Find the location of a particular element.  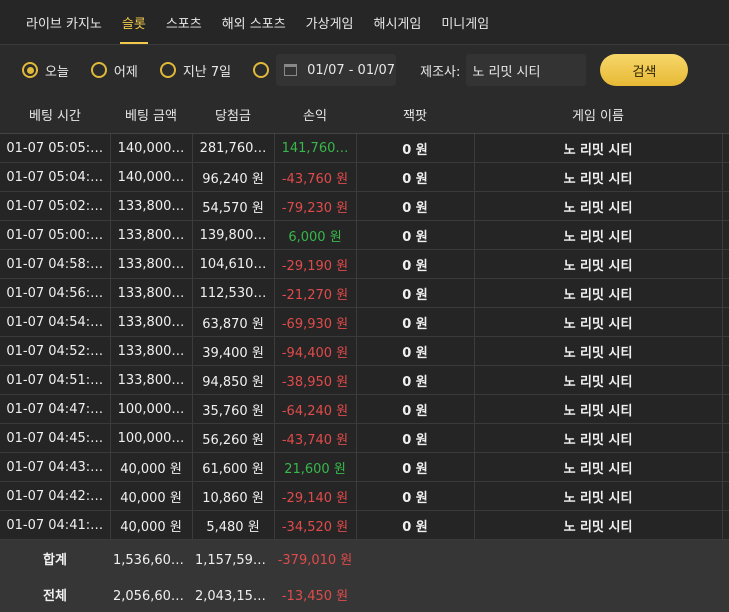

table-cell: 5,480 원 is located at coordinates (233, 525).